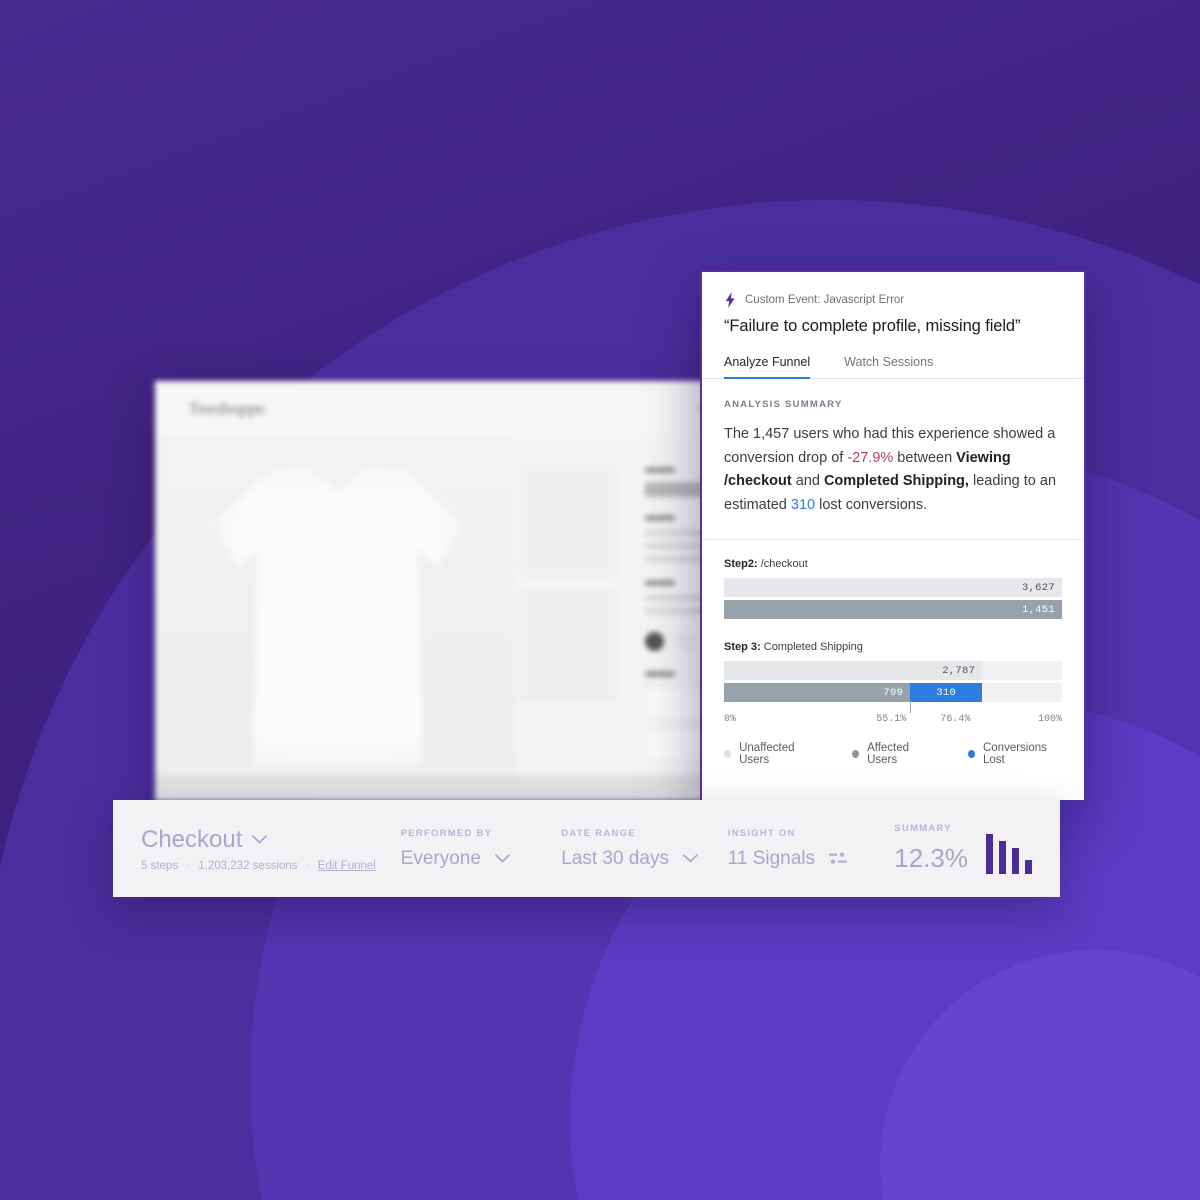 The image size is (1200, 1200). What do you see at coordinates (598, 833) in the screenshot?
I see `date-range-label: DATE RANGE` at bounding box center [598, 833].